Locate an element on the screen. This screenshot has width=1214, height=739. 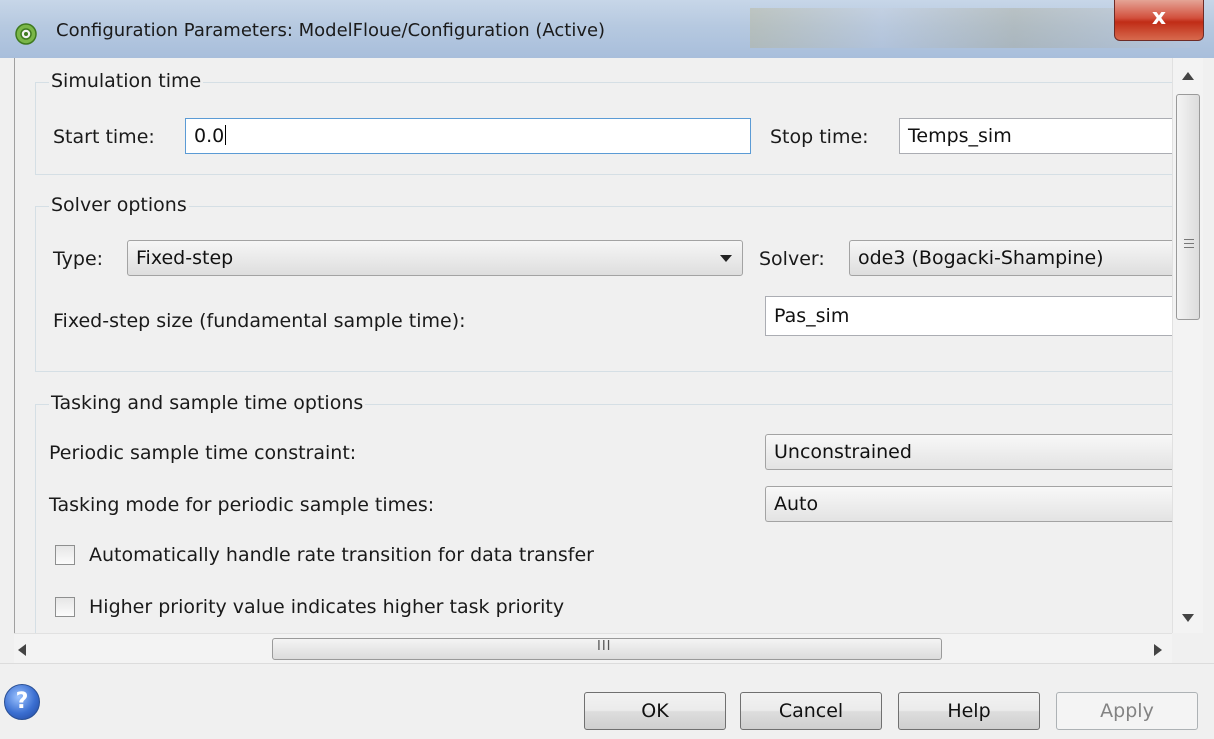
solver-type-dropdown: Fixed-step is located at coordinates (435, 258).